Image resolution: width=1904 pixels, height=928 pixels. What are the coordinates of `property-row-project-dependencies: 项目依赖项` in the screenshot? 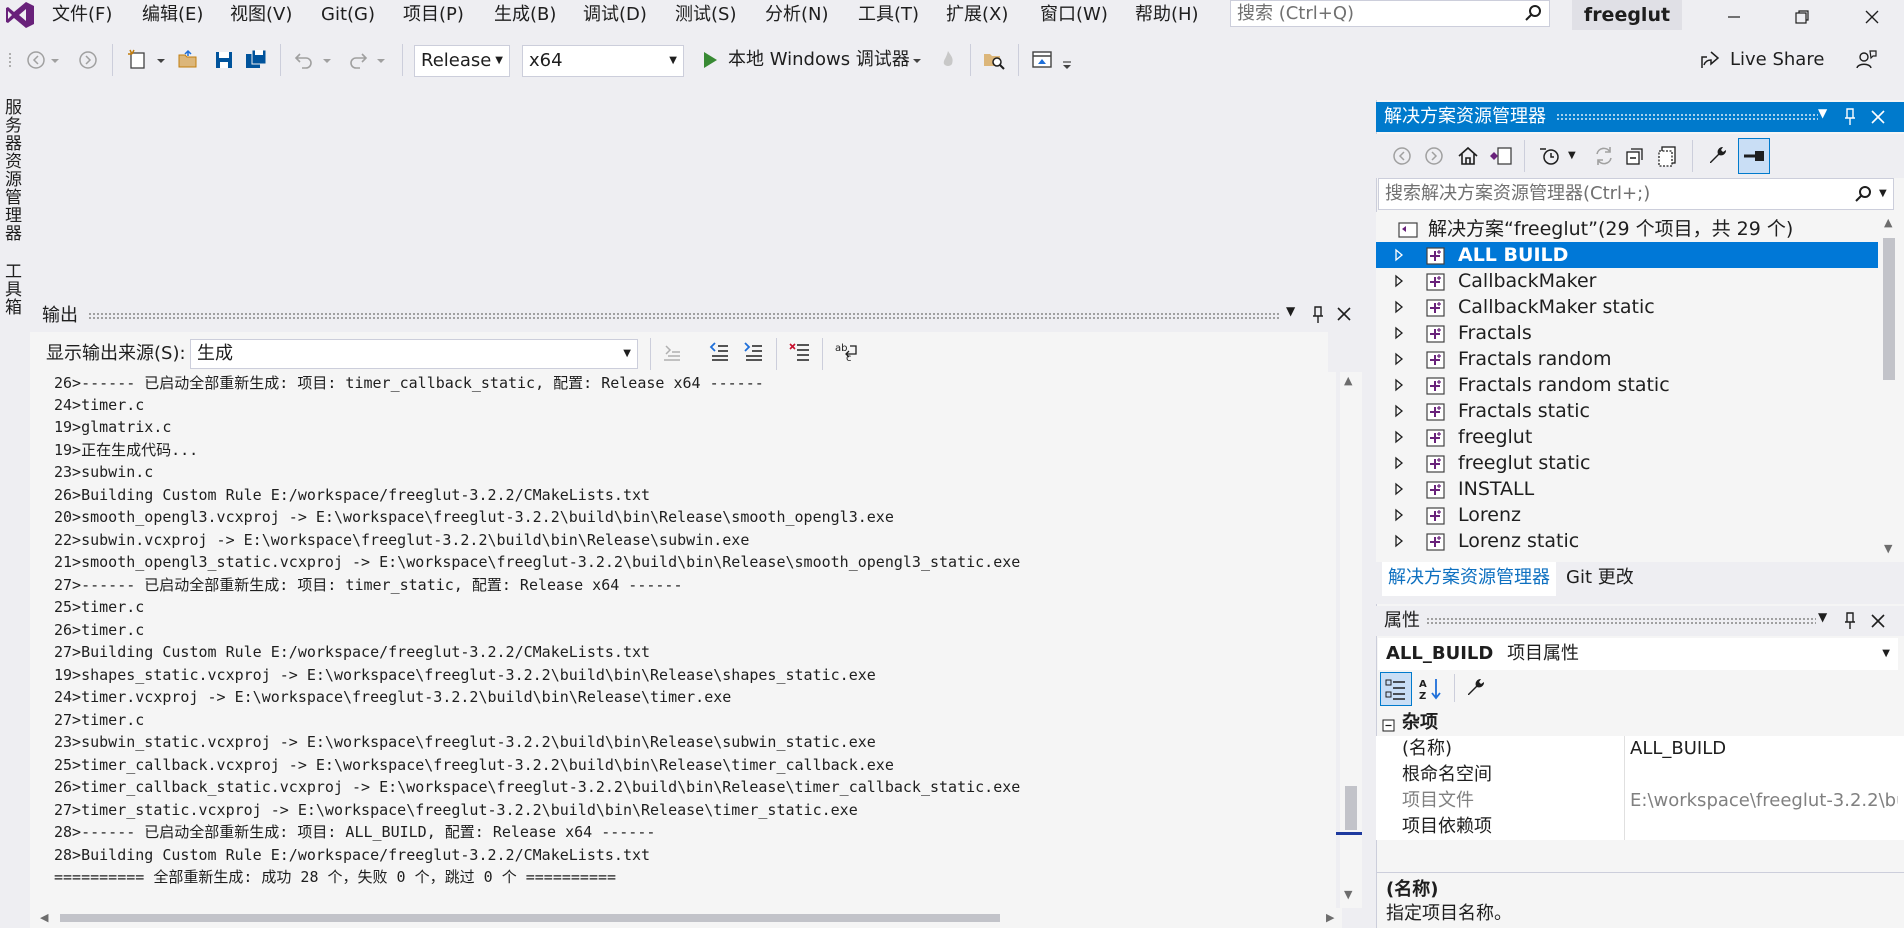 It's located at (1640, 827).